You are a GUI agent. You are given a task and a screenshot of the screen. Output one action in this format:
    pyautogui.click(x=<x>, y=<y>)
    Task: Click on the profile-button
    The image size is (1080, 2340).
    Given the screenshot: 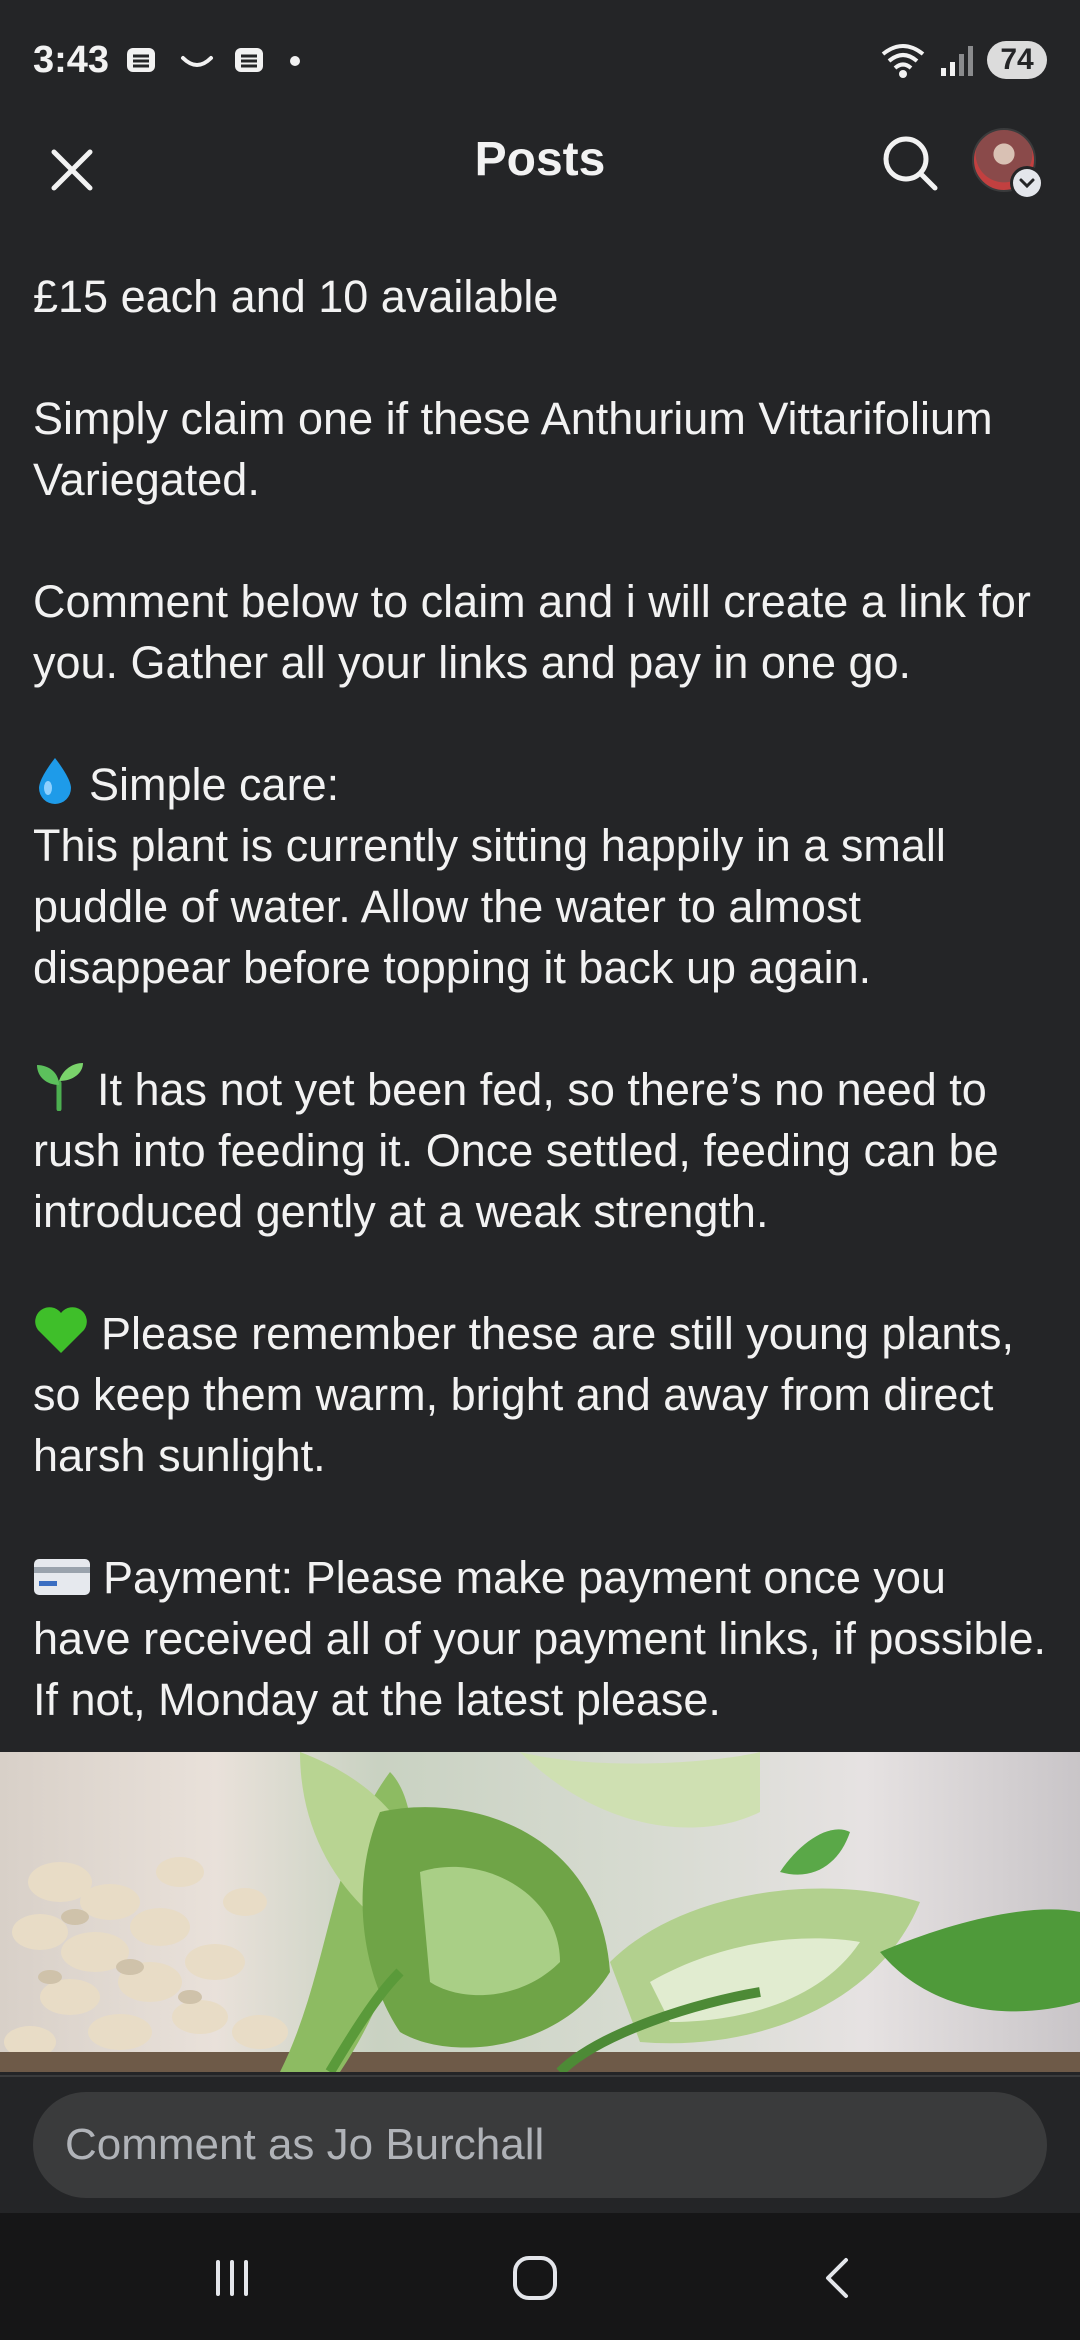 What is the action you would take?
    pyautogui.click(x=1008, y=164)
    